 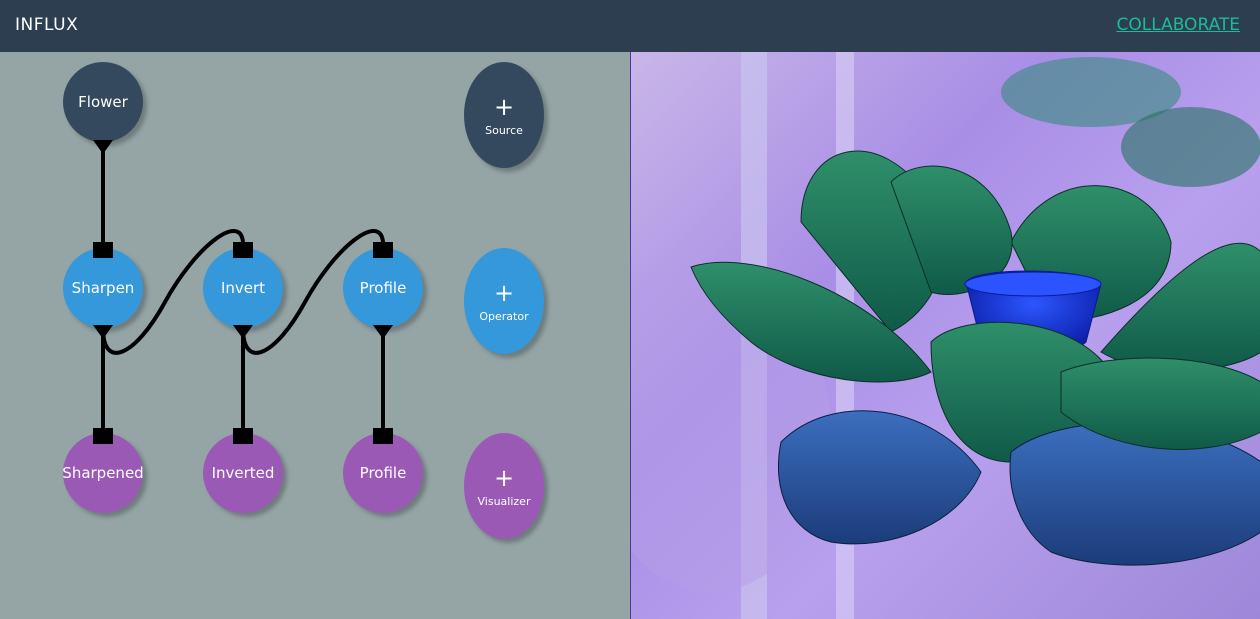 What do you see at coordinates (383, 288) in the screenshot?
I see `node-profile-operator: Profile` at bounding box center [383, 288].